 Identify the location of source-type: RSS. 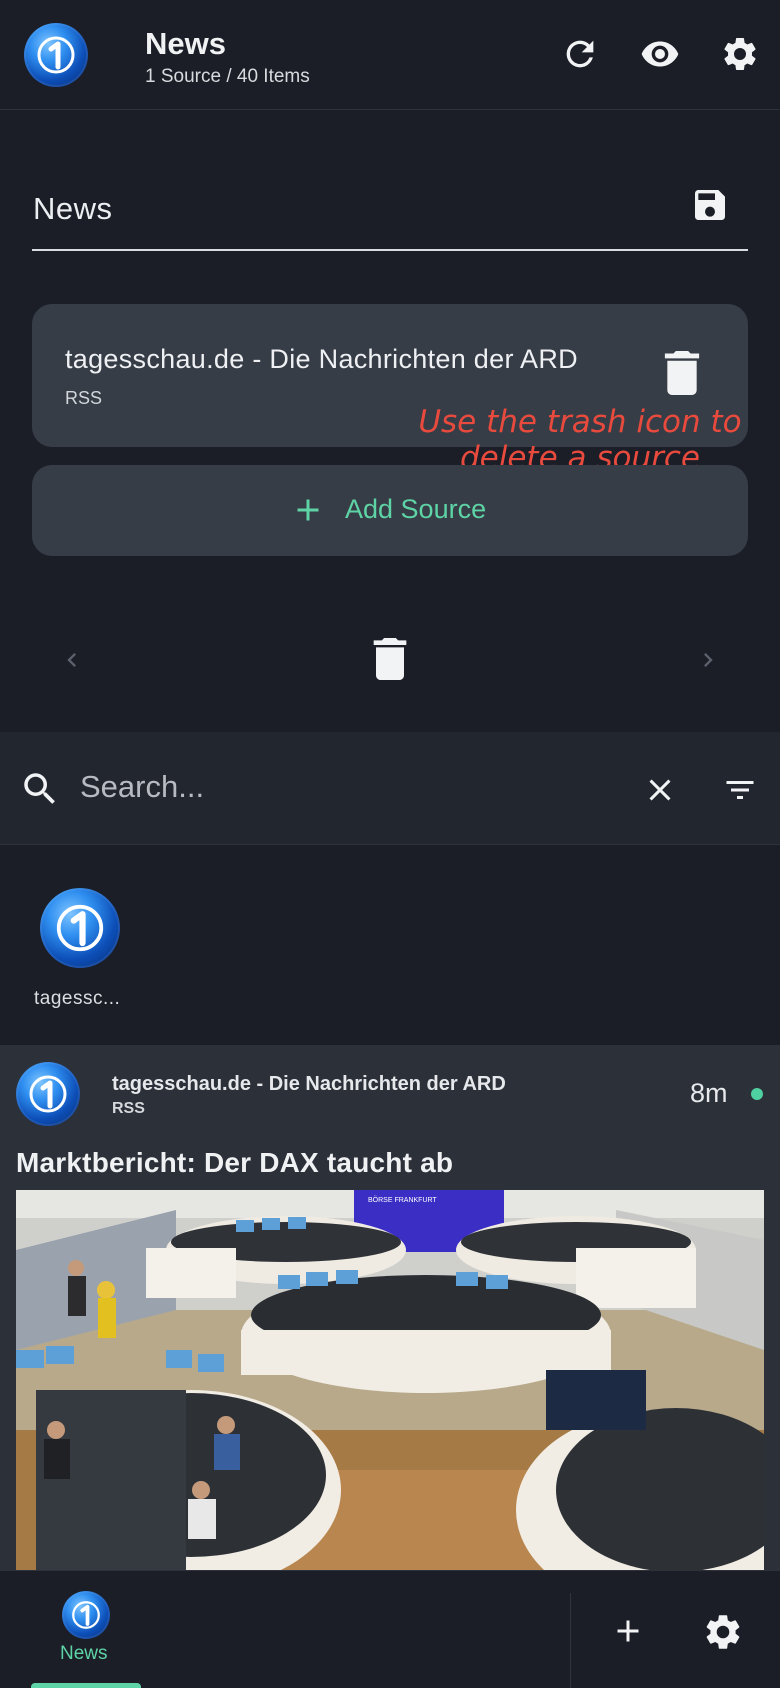
(84, 398).